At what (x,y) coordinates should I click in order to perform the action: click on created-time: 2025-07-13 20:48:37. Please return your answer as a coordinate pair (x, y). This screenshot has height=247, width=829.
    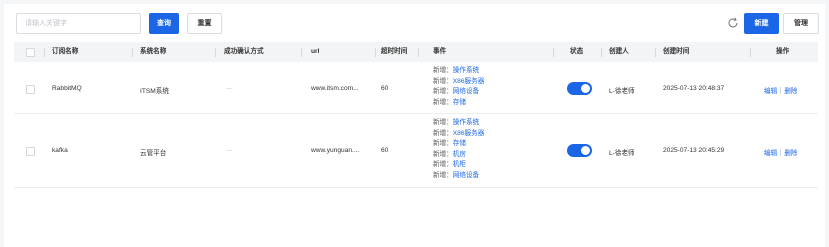
    Looking at the image, I should click on (694, 88).